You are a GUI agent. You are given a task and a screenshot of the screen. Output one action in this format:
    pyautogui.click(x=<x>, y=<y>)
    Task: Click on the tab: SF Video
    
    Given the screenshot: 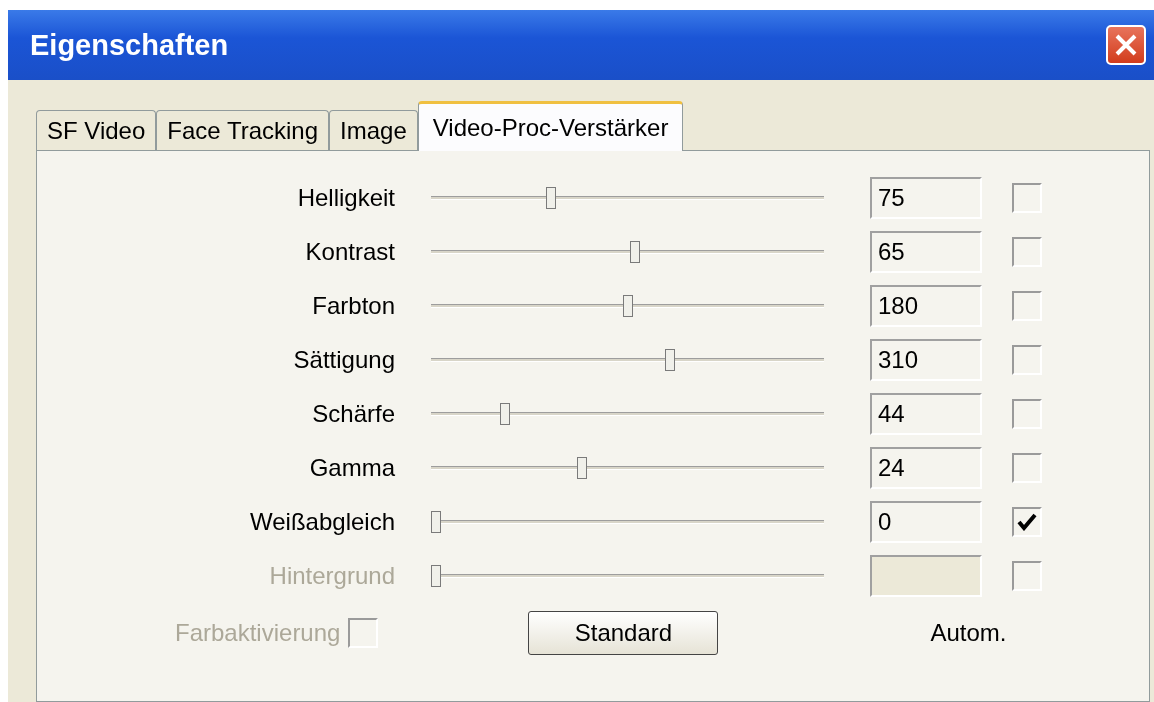 What is the action you would take?
    pyautogui.click(x=96, y=130)
    